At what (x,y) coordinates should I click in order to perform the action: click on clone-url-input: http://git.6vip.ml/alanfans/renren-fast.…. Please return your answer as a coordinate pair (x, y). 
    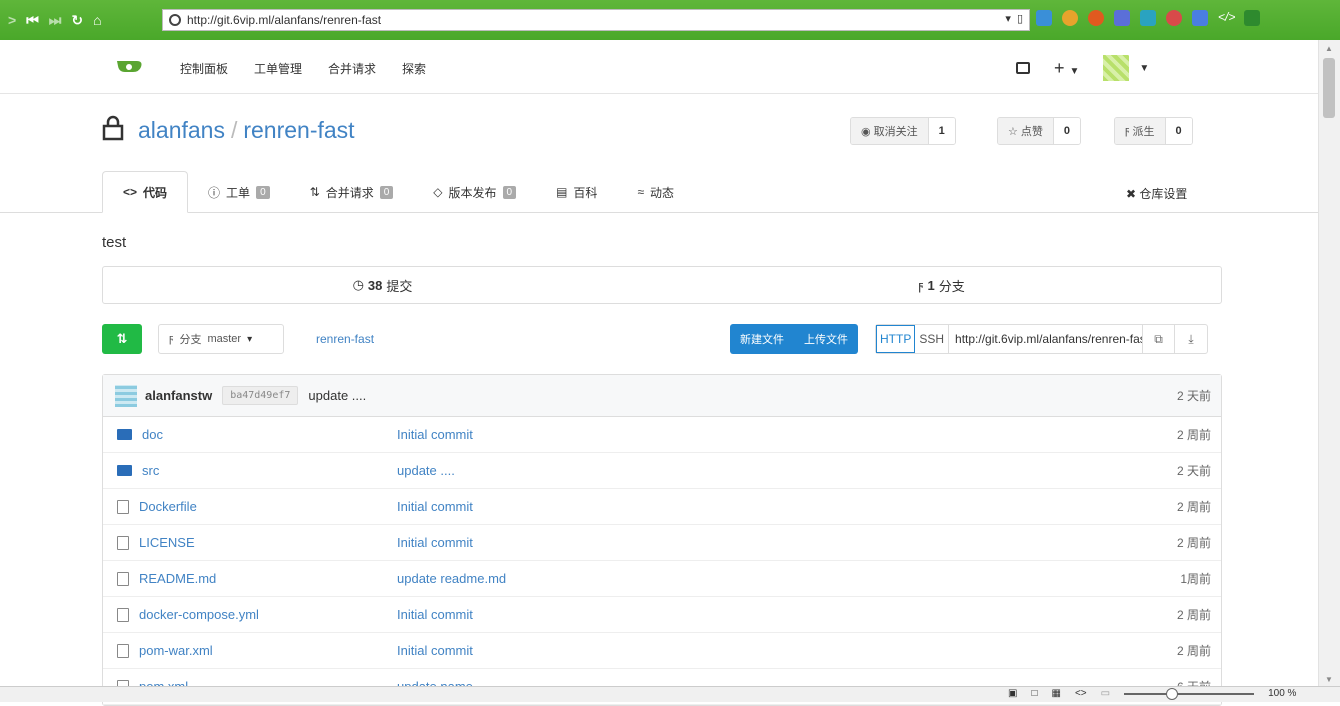
    Looking at the image, I should click on (1046, 339).